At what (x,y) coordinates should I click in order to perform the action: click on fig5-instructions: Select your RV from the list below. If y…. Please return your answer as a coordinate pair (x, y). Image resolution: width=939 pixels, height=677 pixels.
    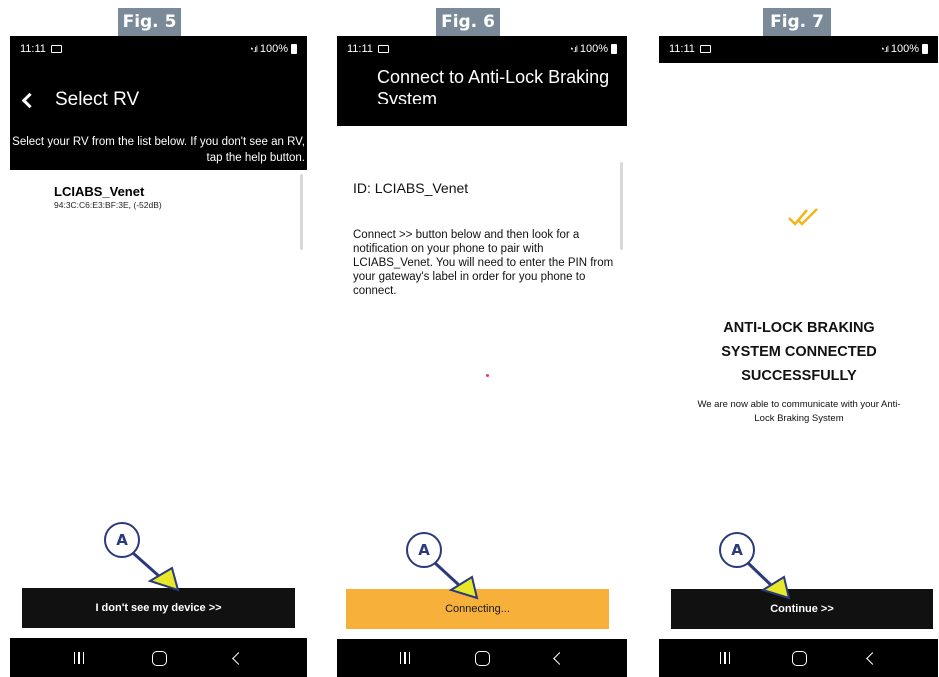
    Looking at the image, I should click on (158, 150).